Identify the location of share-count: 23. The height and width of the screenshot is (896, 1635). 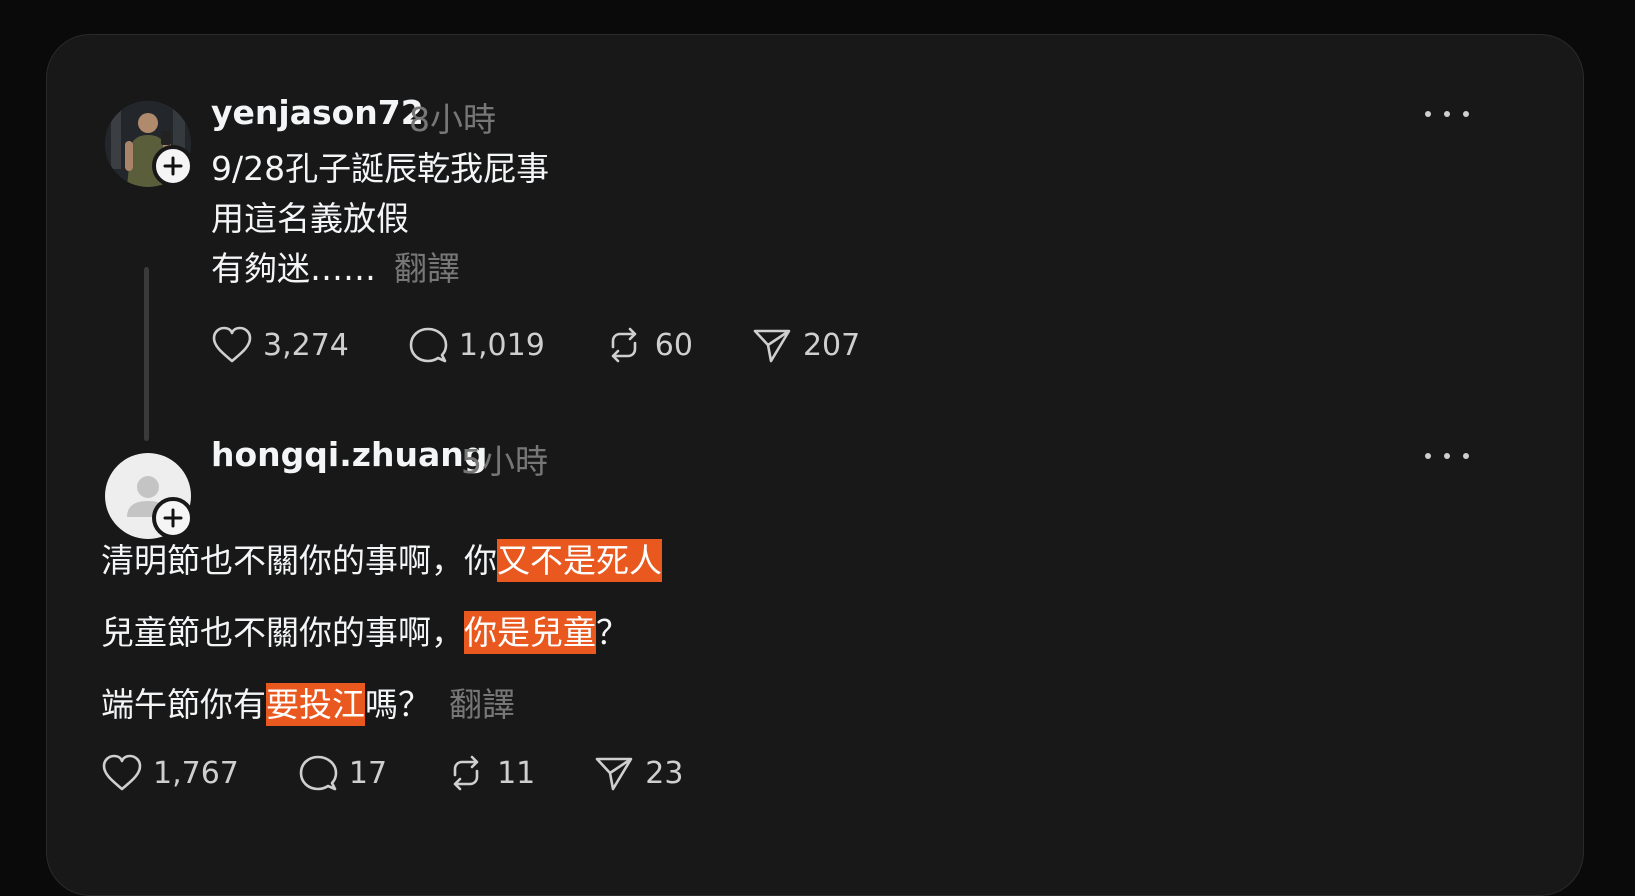
(664, 773).